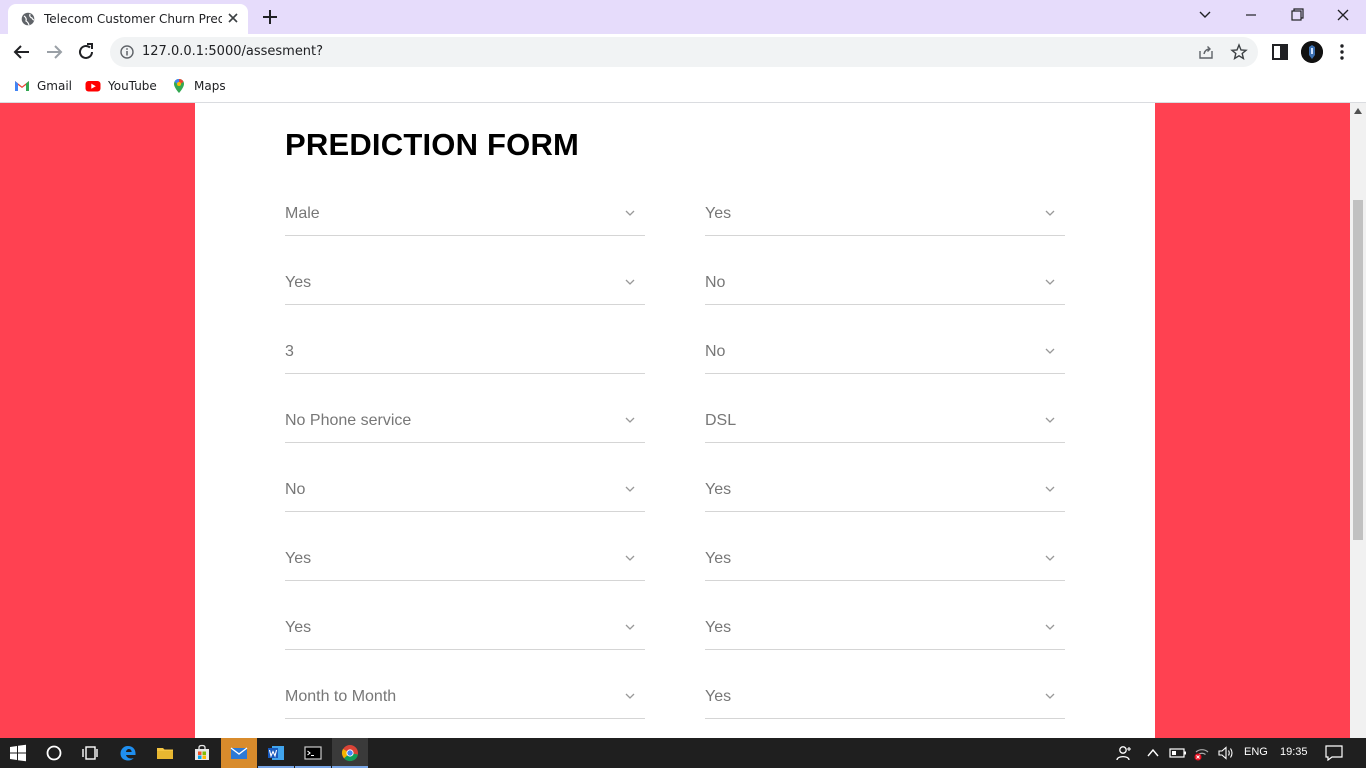  What do you see at coordinates (1342, 52) in the screenshot?
I see `more-menu-icon` at bounding box center [1342, 52].